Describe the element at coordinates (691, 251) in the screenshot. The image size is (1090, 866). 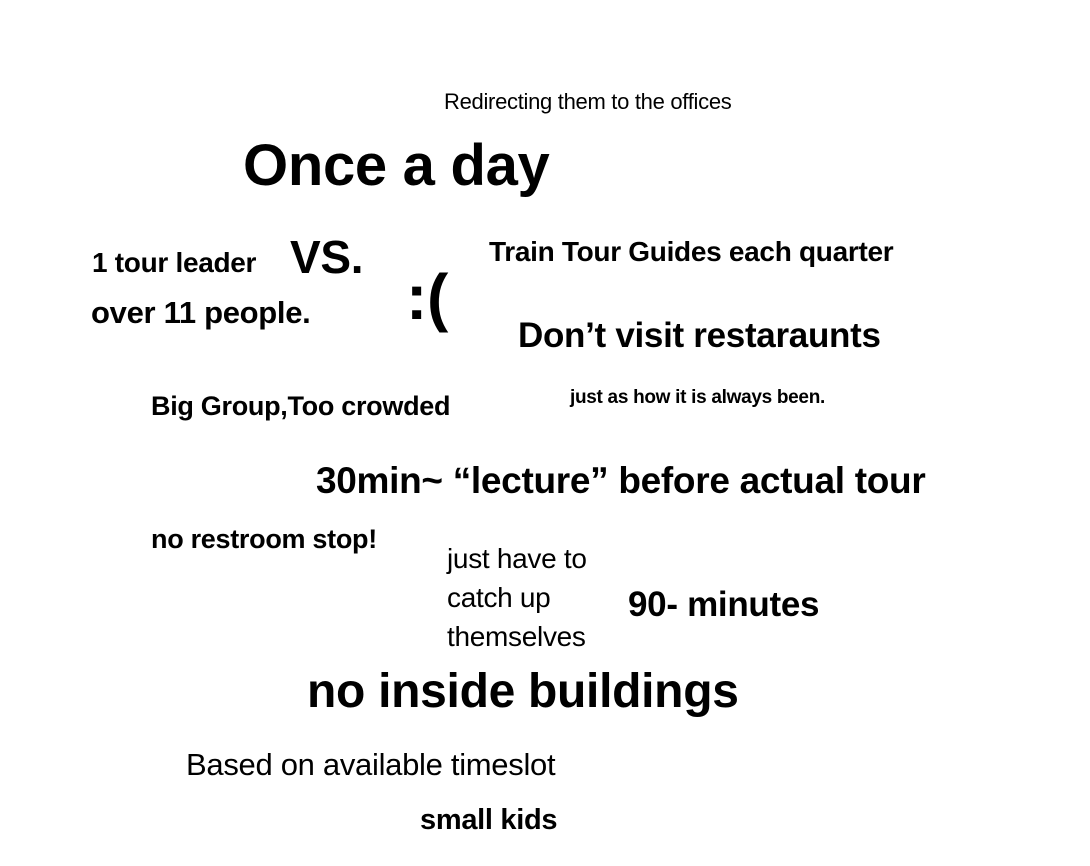
I see `note-train-guides: Train Tour Guides each quarter` at that location.